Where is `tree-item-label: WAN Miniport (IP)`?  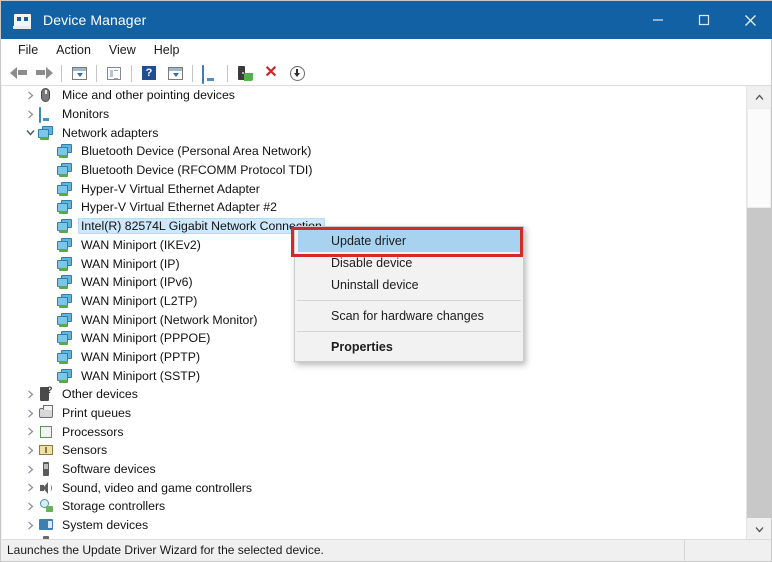 tree-item-label: WAN Miniport (IP) is located at coordinates (130, 263).